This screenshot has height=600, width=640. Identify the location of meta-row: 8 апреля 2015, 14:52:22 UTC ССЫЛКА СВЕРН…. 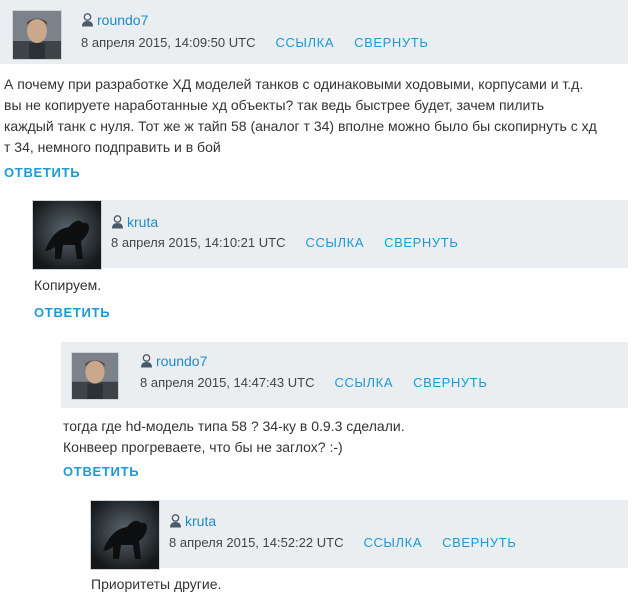
(352, 542).